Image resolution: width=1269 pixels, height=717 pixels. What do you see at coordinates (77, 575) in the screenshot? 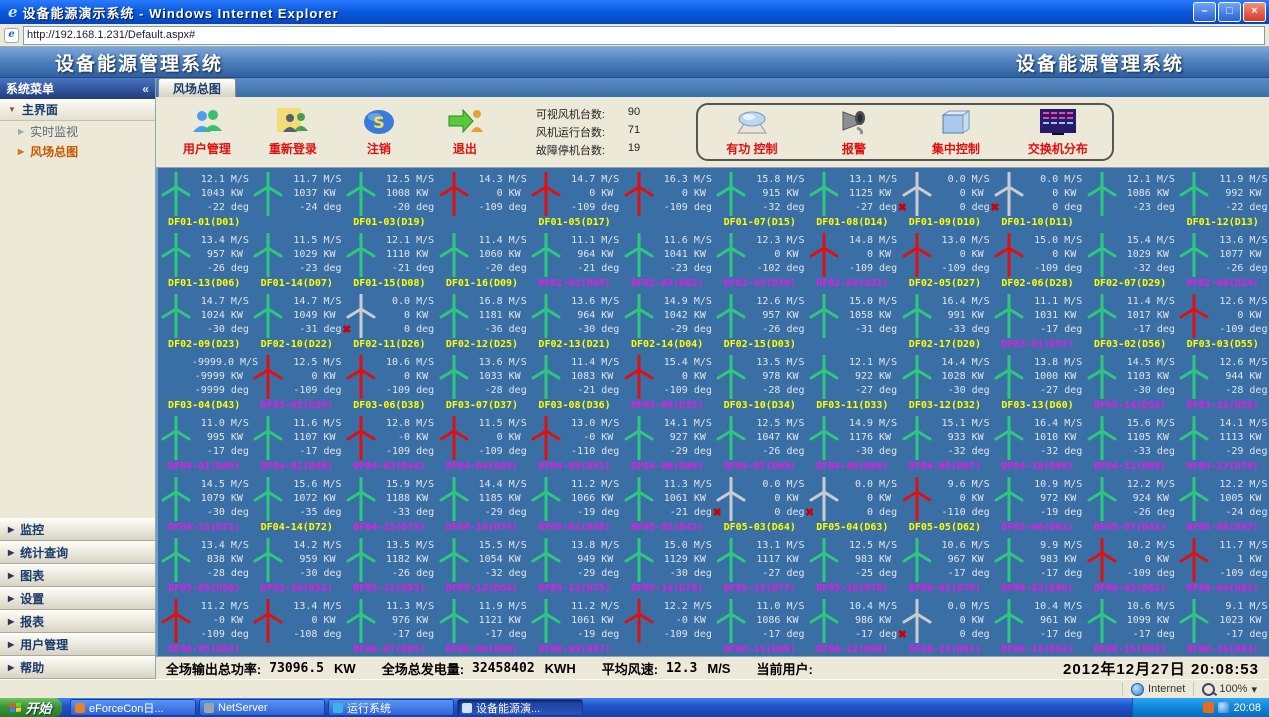
I see `sidebar-menu-item: ▶ 图表` at bounding box center [77, 575].